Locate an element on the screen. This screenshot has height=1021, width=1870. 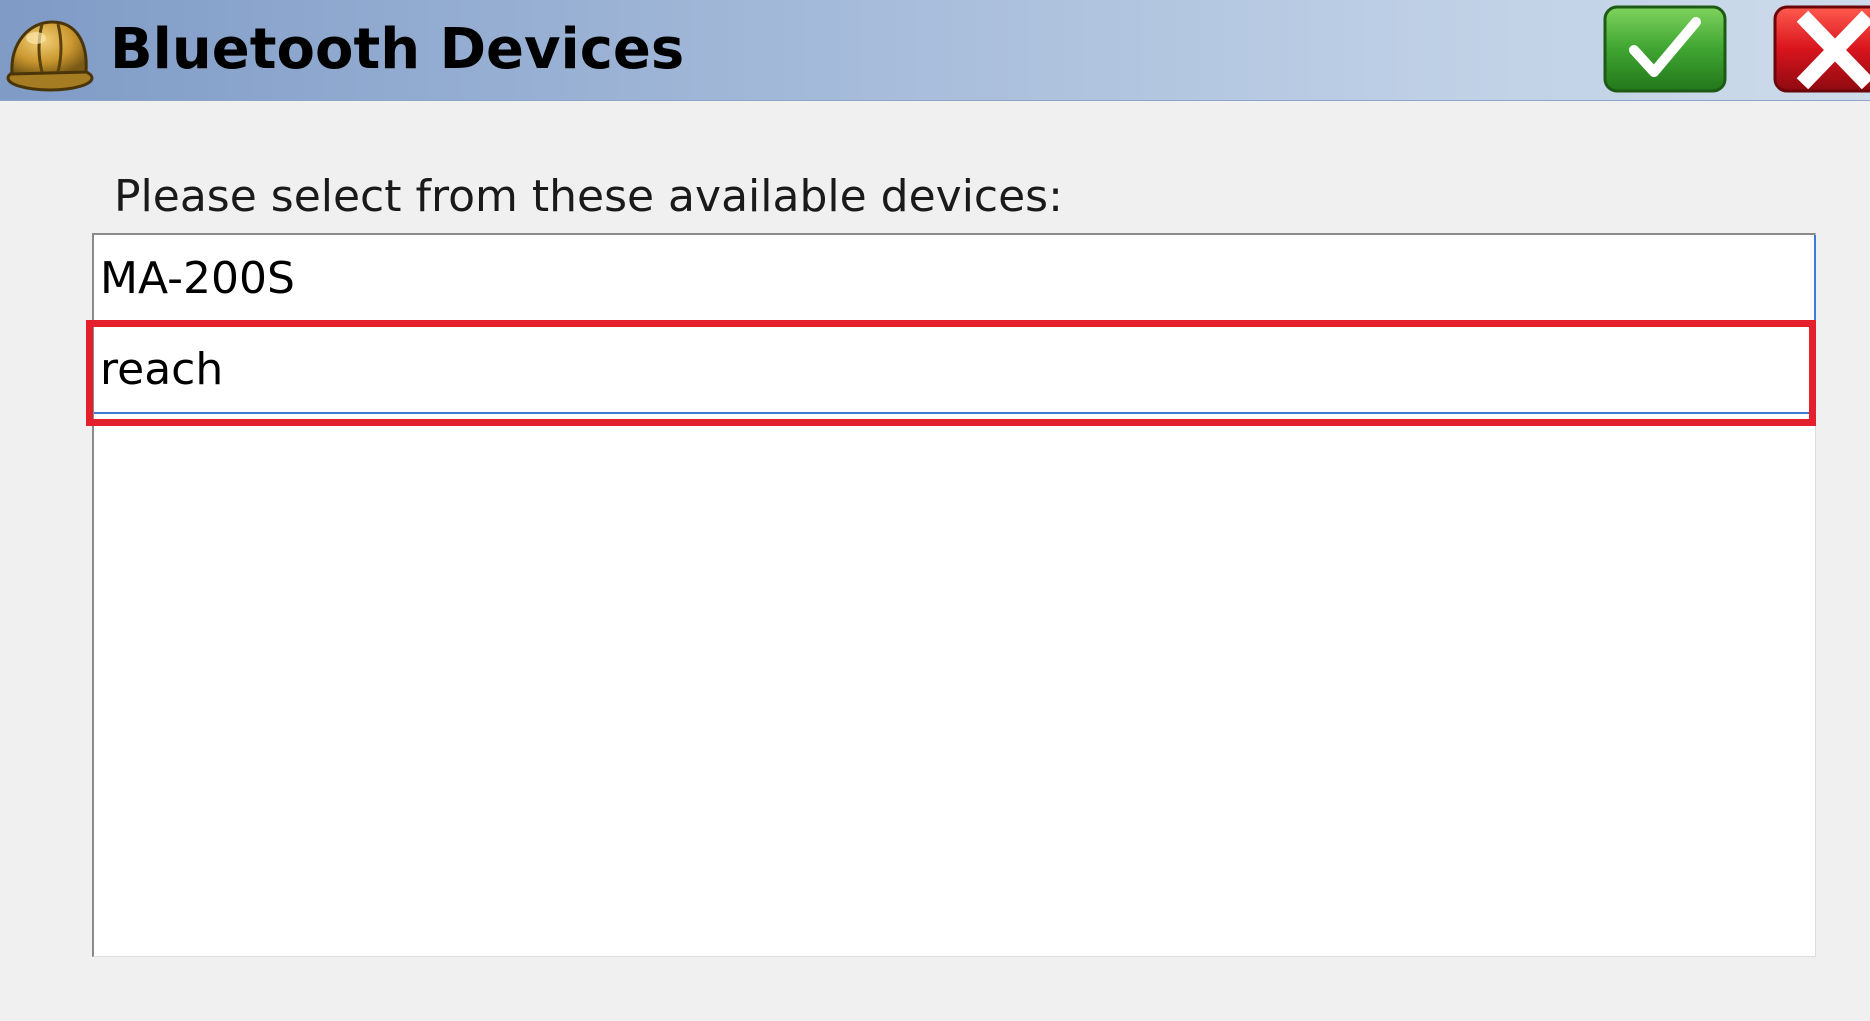
device-item-reach: reach is located at coordinates (955, 370).